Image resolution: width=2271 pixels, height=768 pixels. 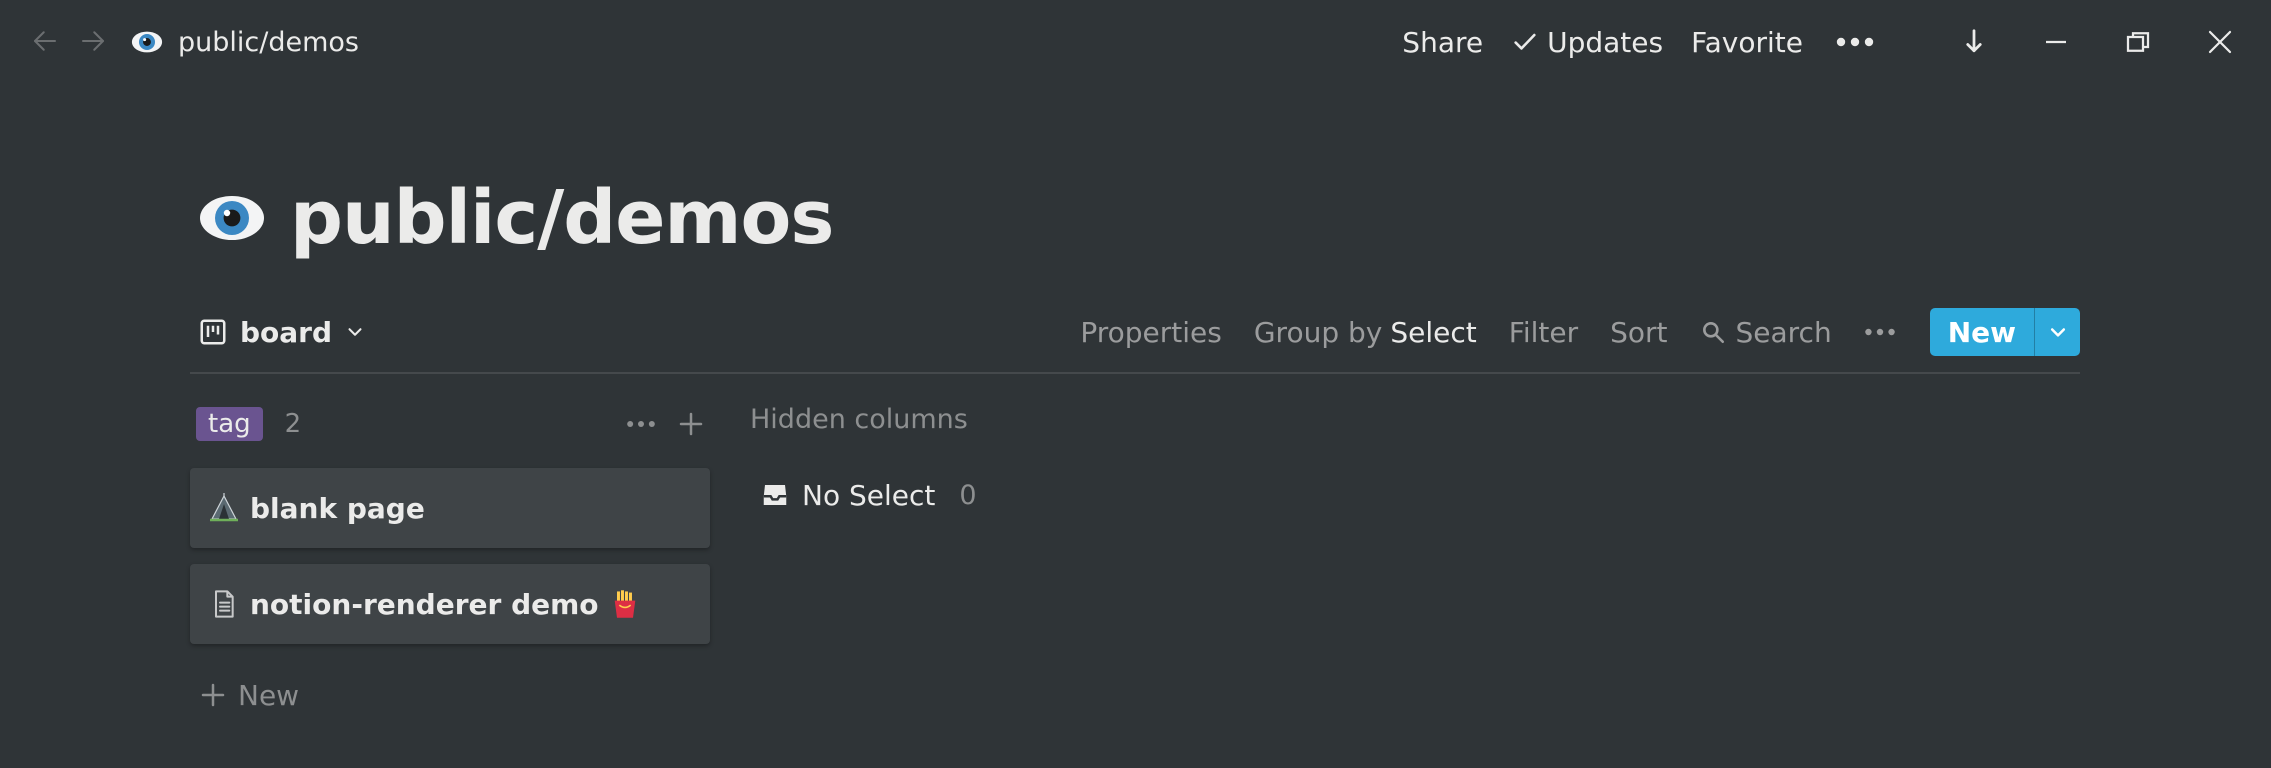 I want to click on fries-emoji-icon, so click(x=624, y=604).